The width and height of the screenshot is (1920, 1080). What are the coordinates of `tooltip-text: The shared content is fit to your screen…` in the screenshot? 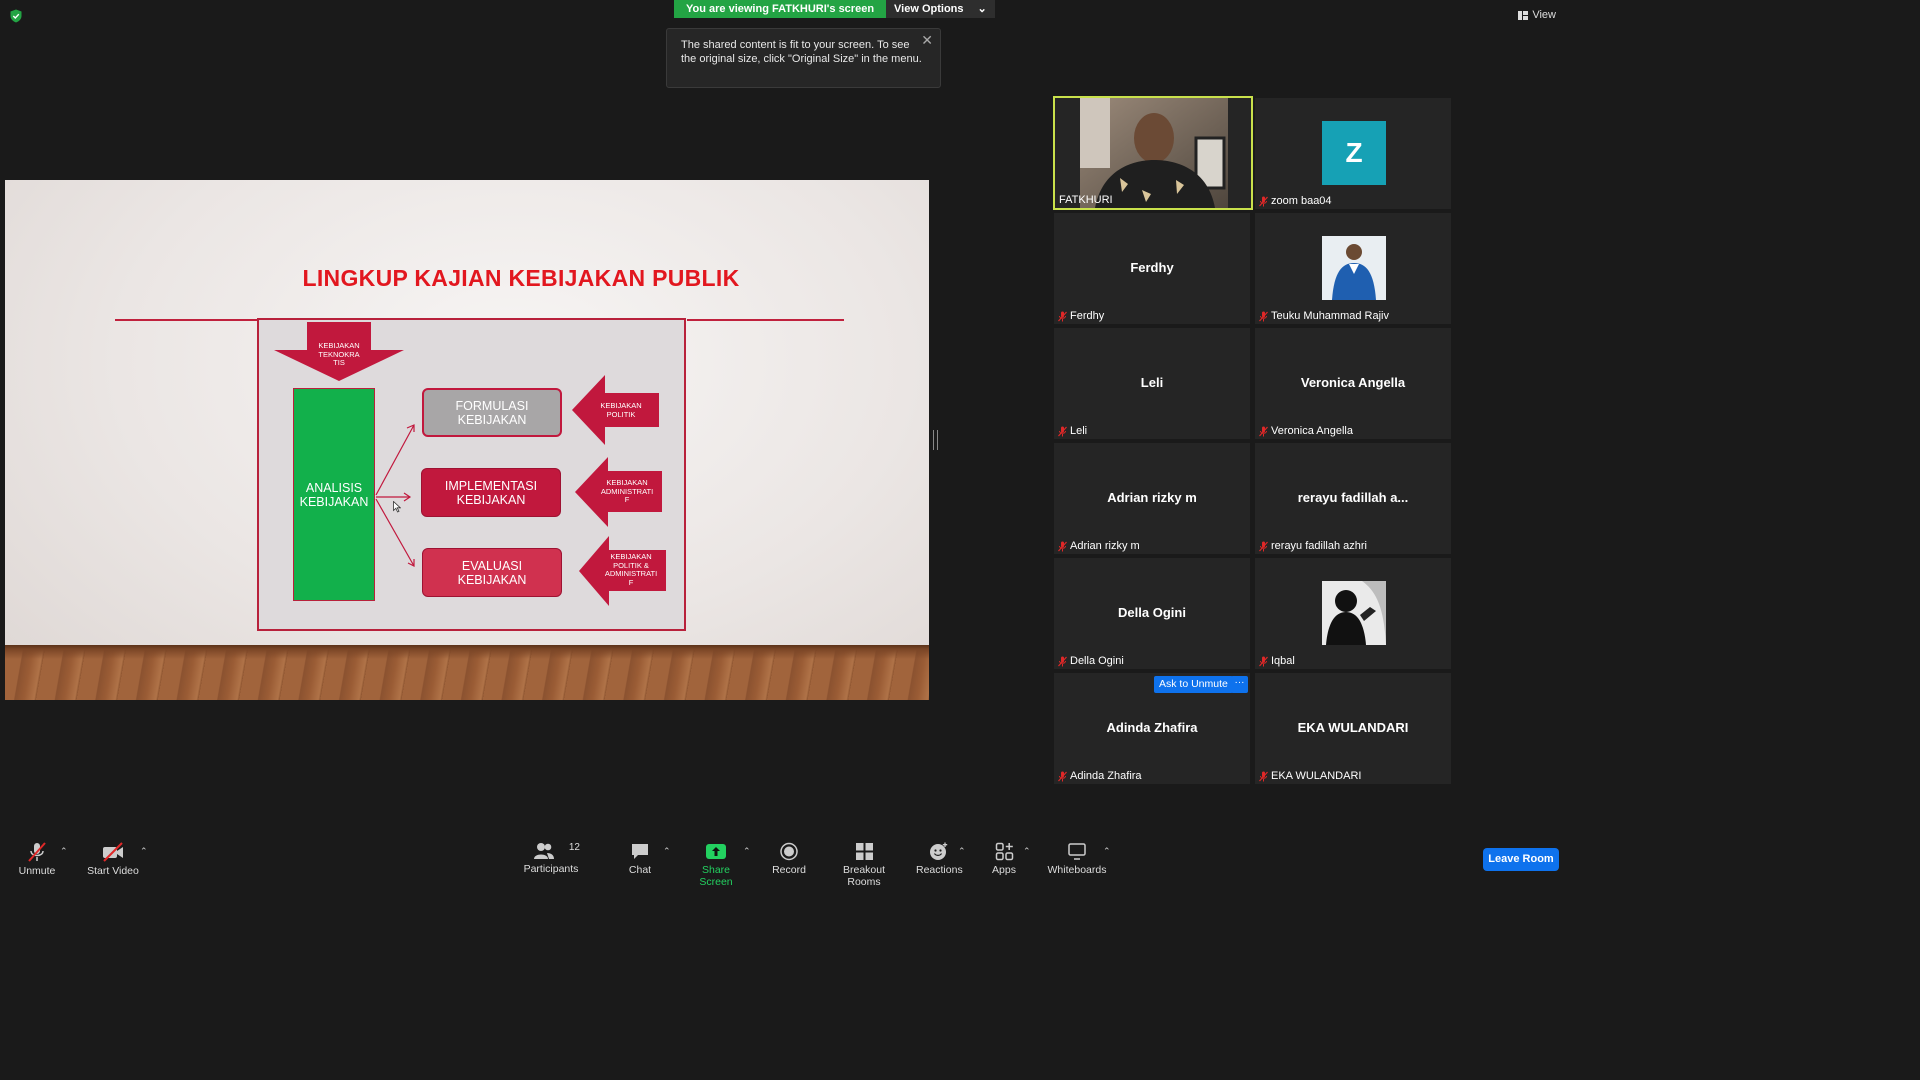 It's located at (801, 52).